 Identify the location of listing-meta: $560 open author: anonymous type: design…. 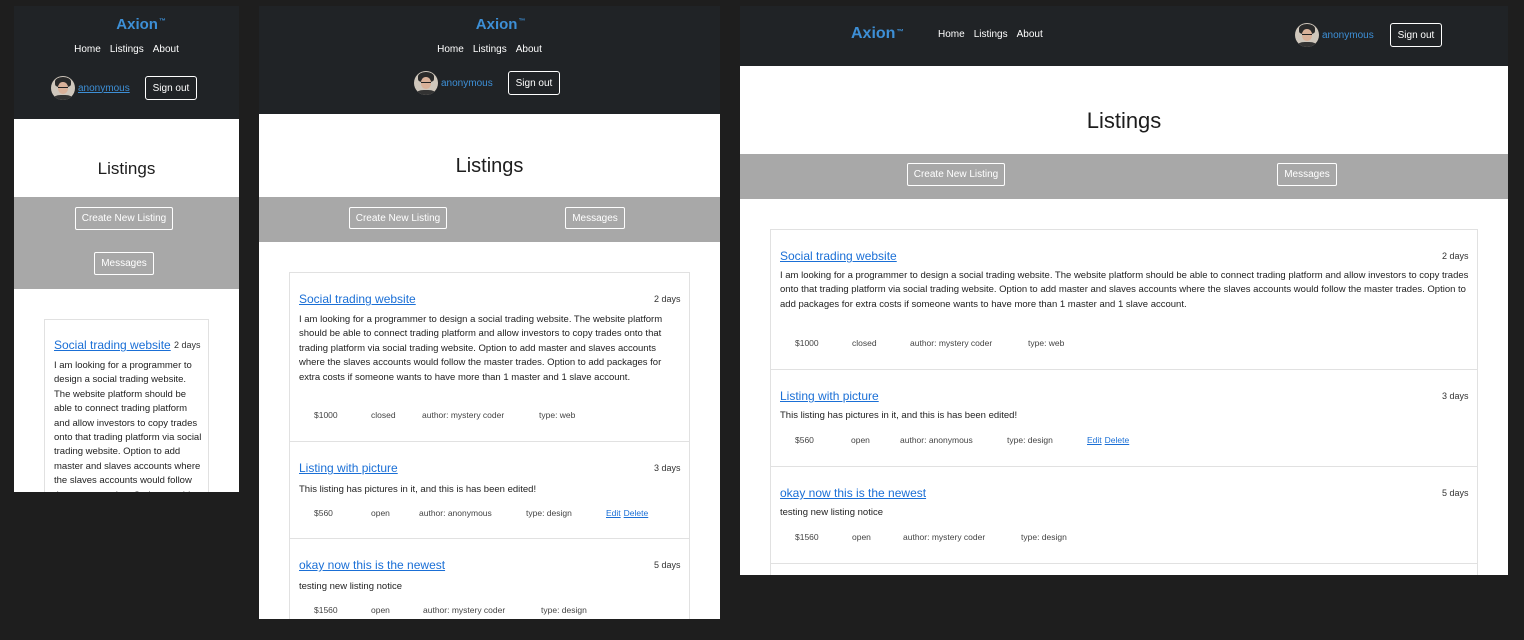
(481, 513).